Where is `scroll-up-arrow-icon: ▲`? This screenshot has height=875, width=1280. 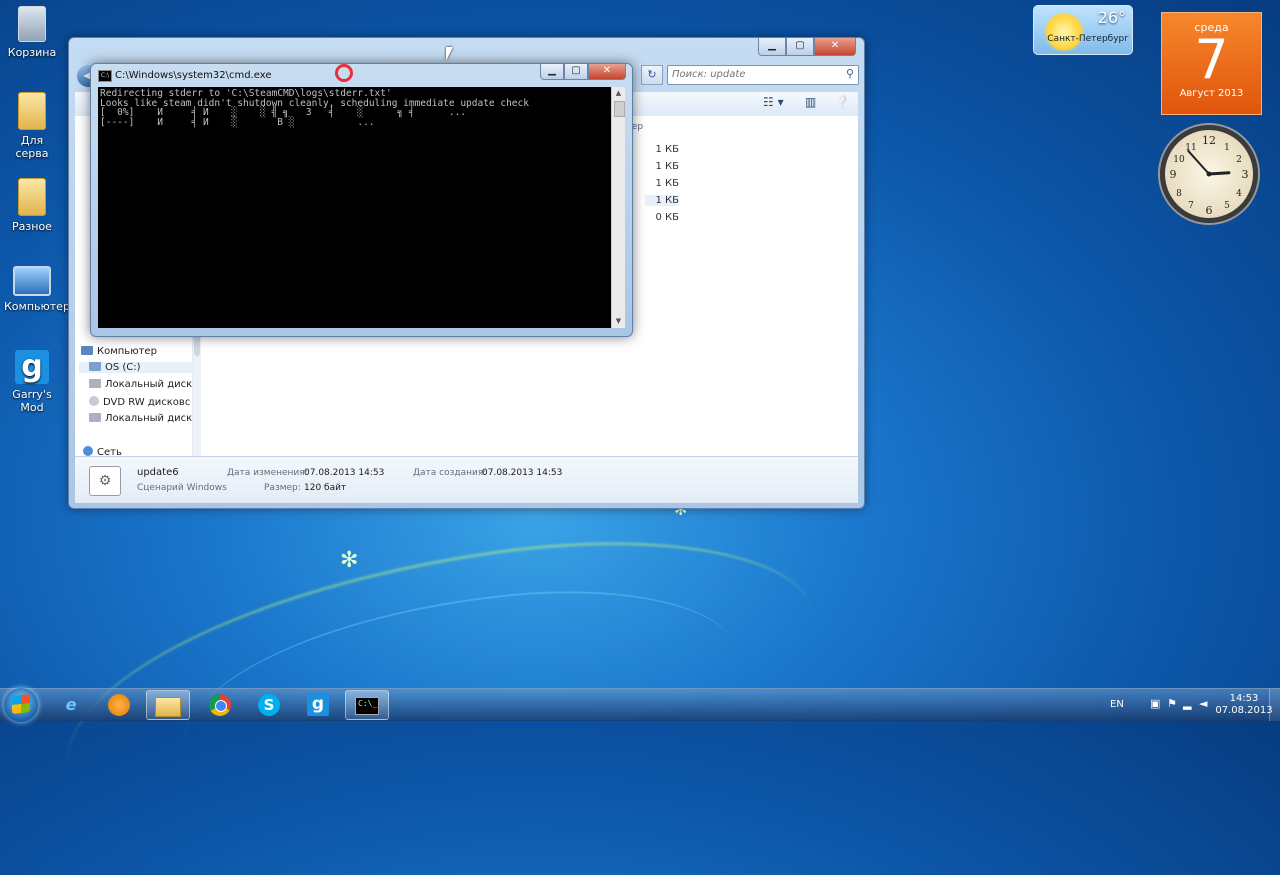 scroll-up-arrow-icon: ▲ is located at coordinates (618, 93).